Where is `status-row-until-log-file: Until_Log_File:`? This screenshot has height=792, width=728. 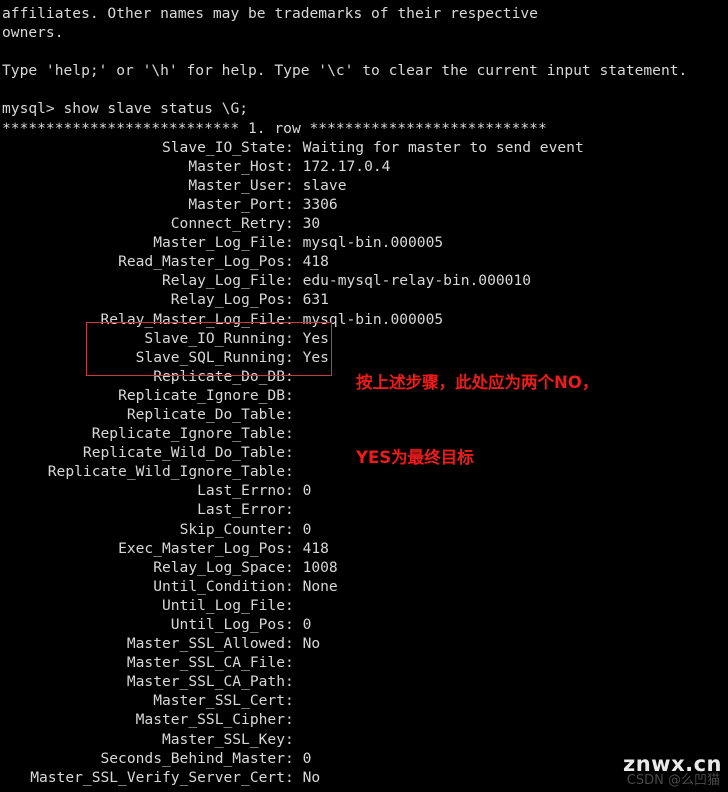
status-row-until-log-file: Until_Log_File: is located at coordinates (364, 605).